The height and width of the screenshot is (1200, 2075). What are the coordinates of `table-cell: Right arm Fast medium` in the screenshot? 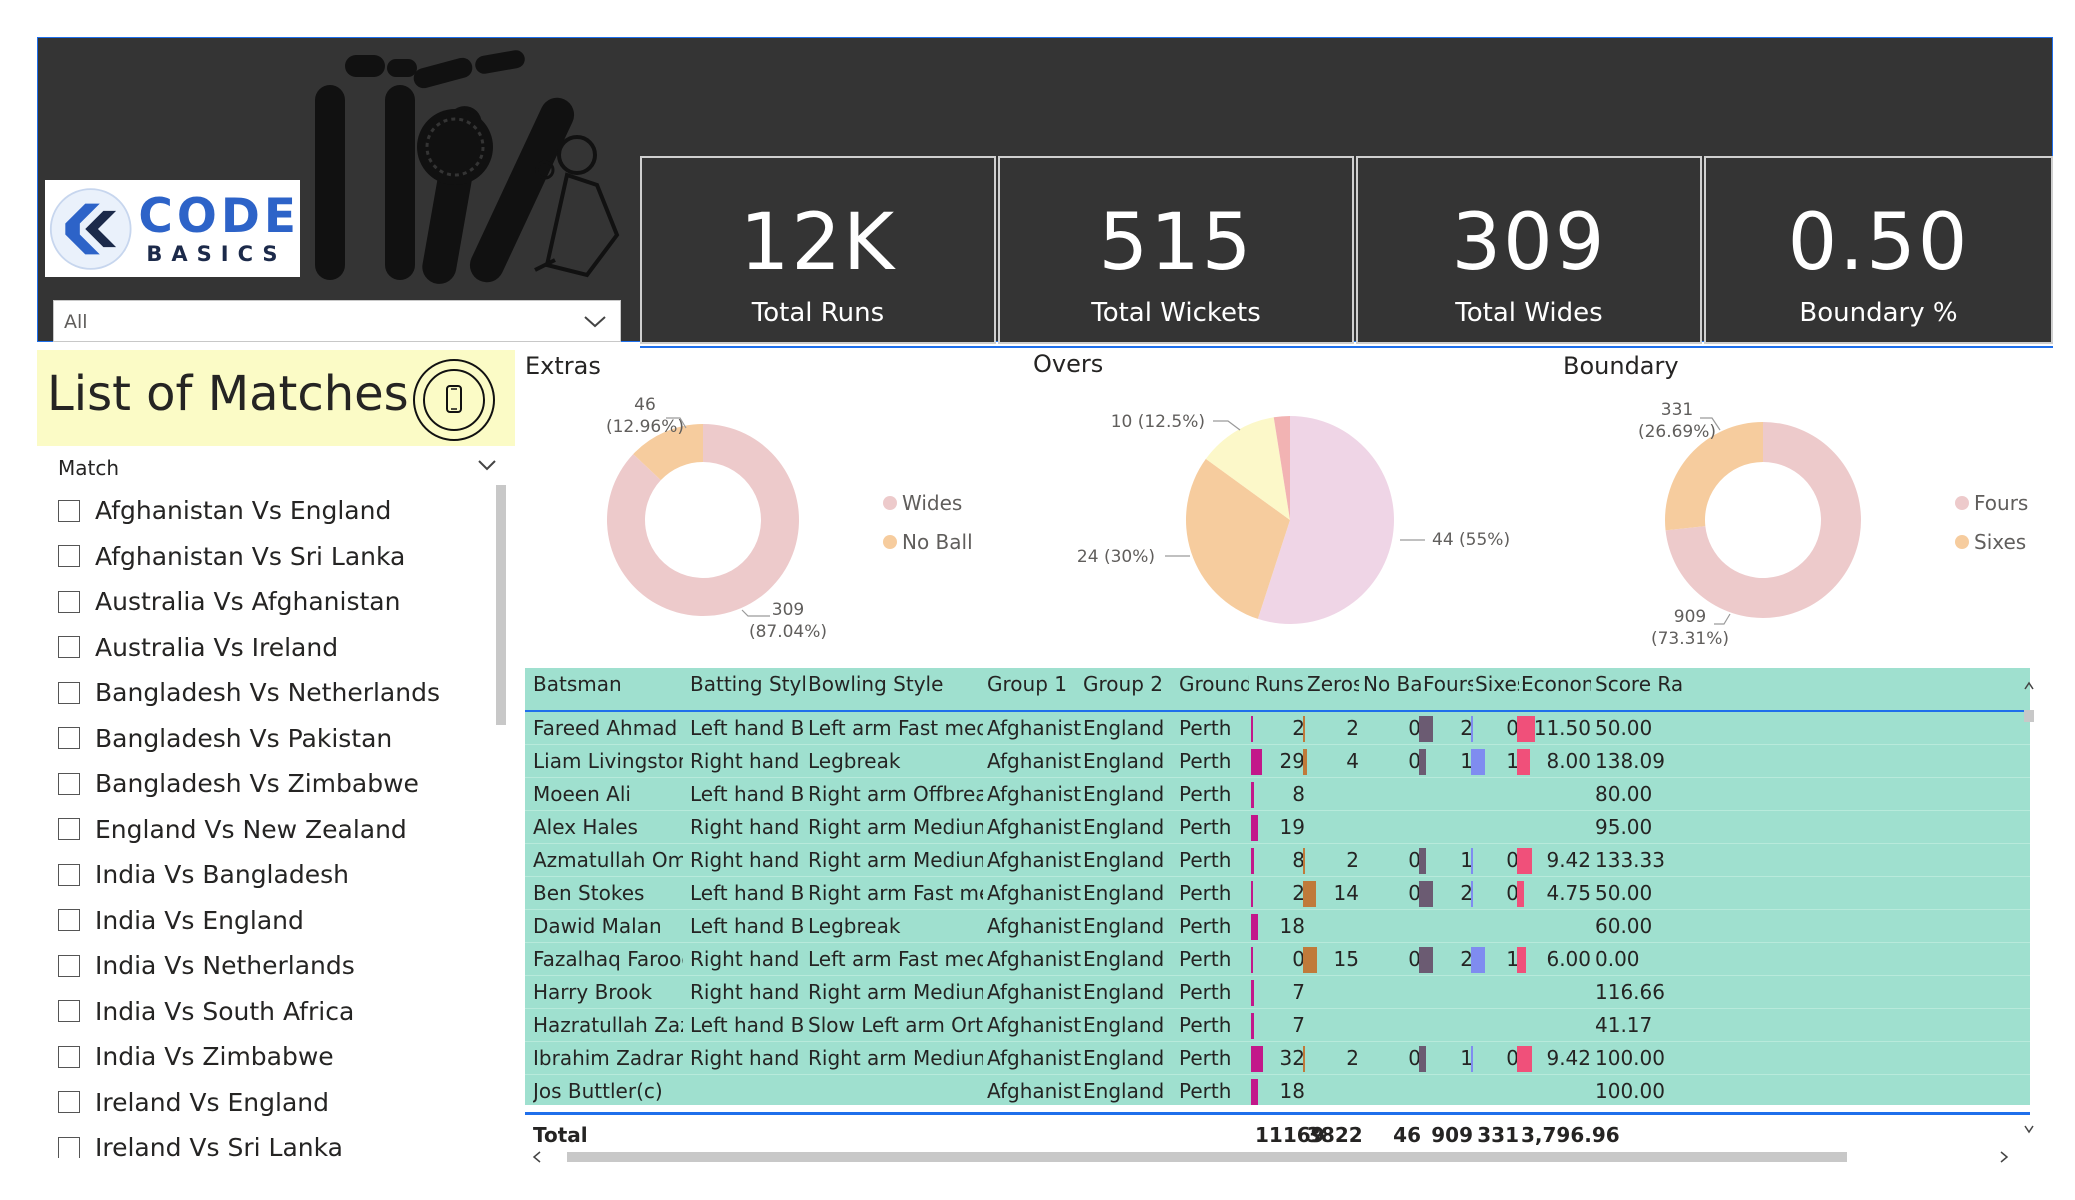 It's located at (895, 893).